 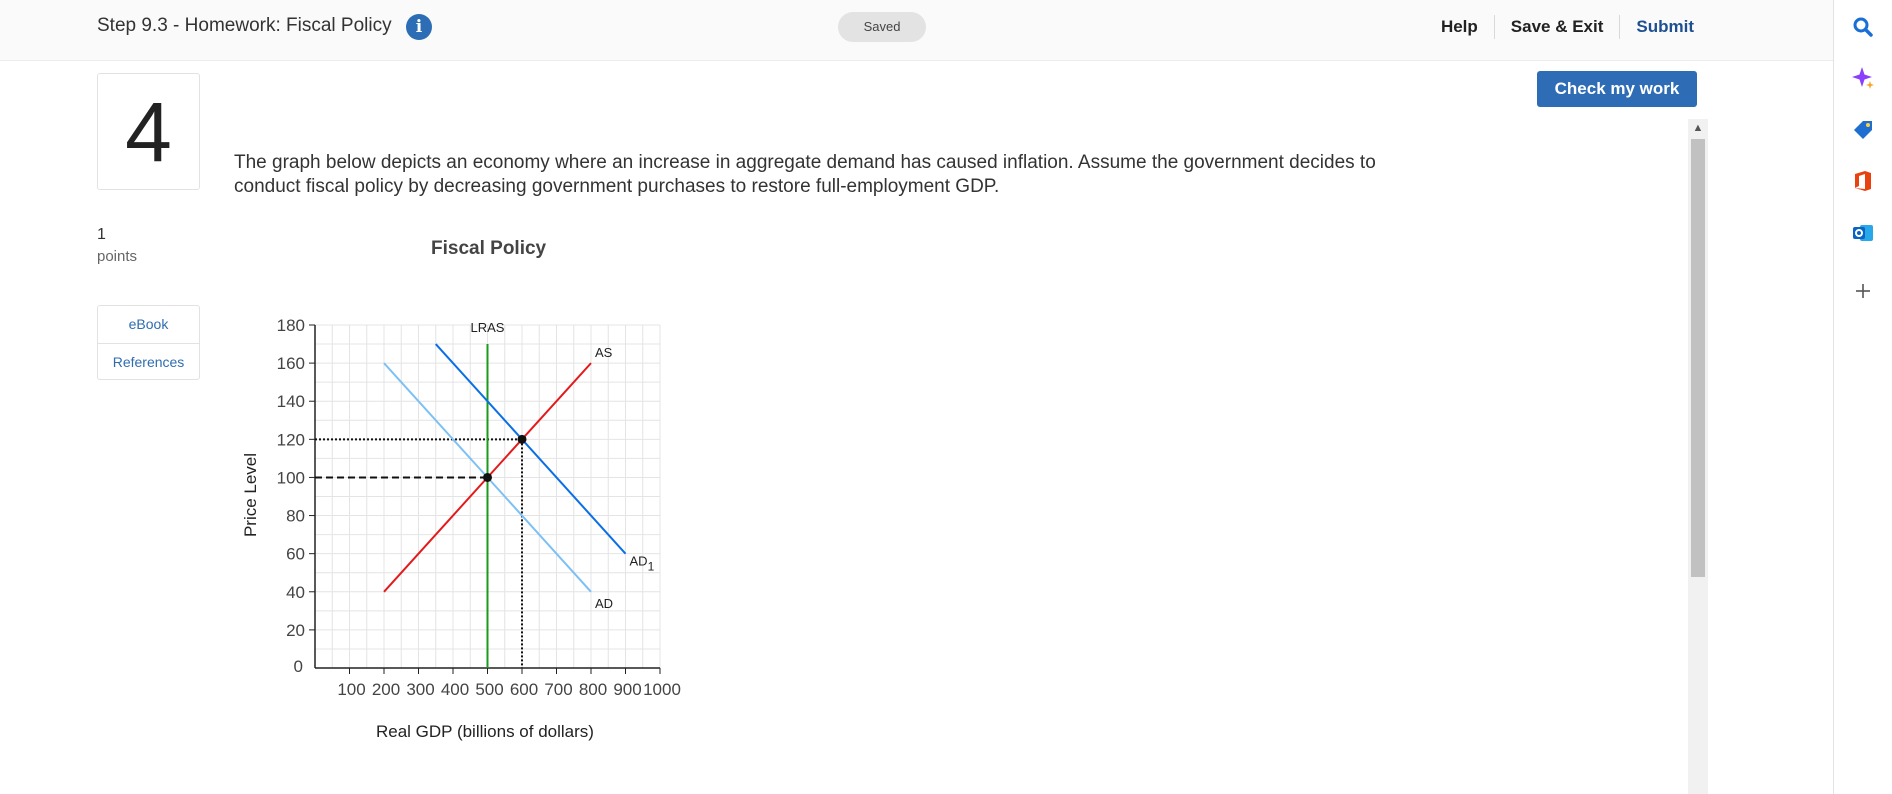 I want to click on series-label-subscript: 1, so click(x=651, y=567).